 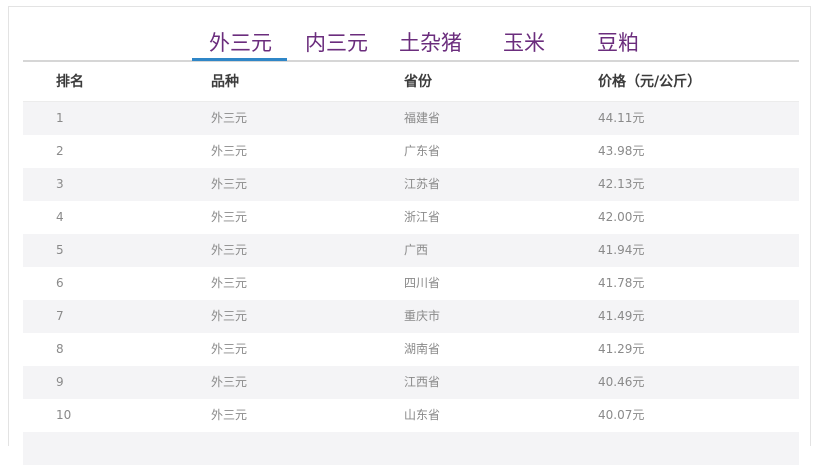 What do you see at coordinates (422, 349) in the screenshot?
I see `province-cell: 湖南省` at bounding box center [422, 349].